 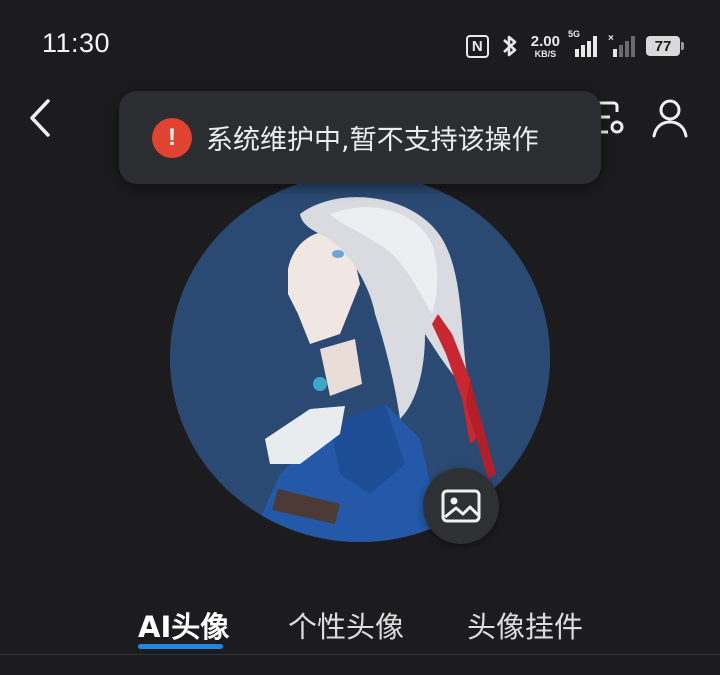 I want to click on network-speed: 2.00 KB/S, so click(x=545, y=46).